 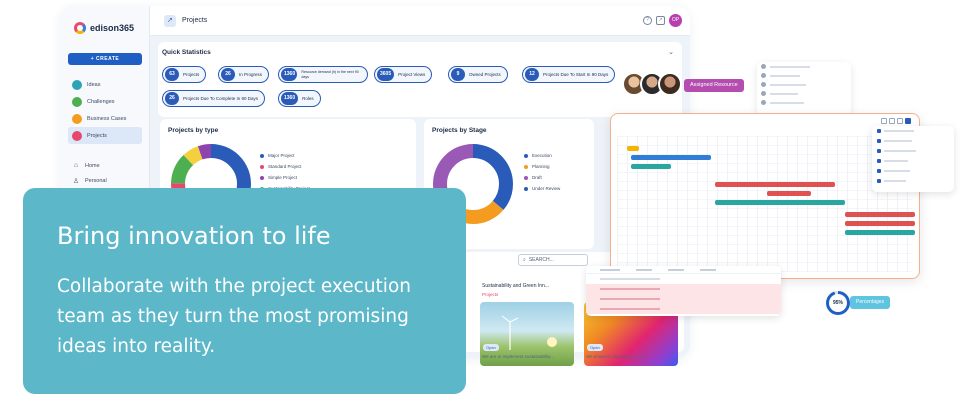 I want to click on stat-label: Owned Projects, so click(x=485, y=74).